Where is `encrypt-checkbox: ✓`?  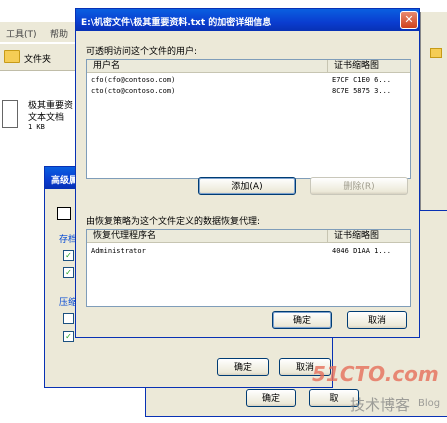
encrypt-checkbox: ✓ is located at coordinates (68, 336).